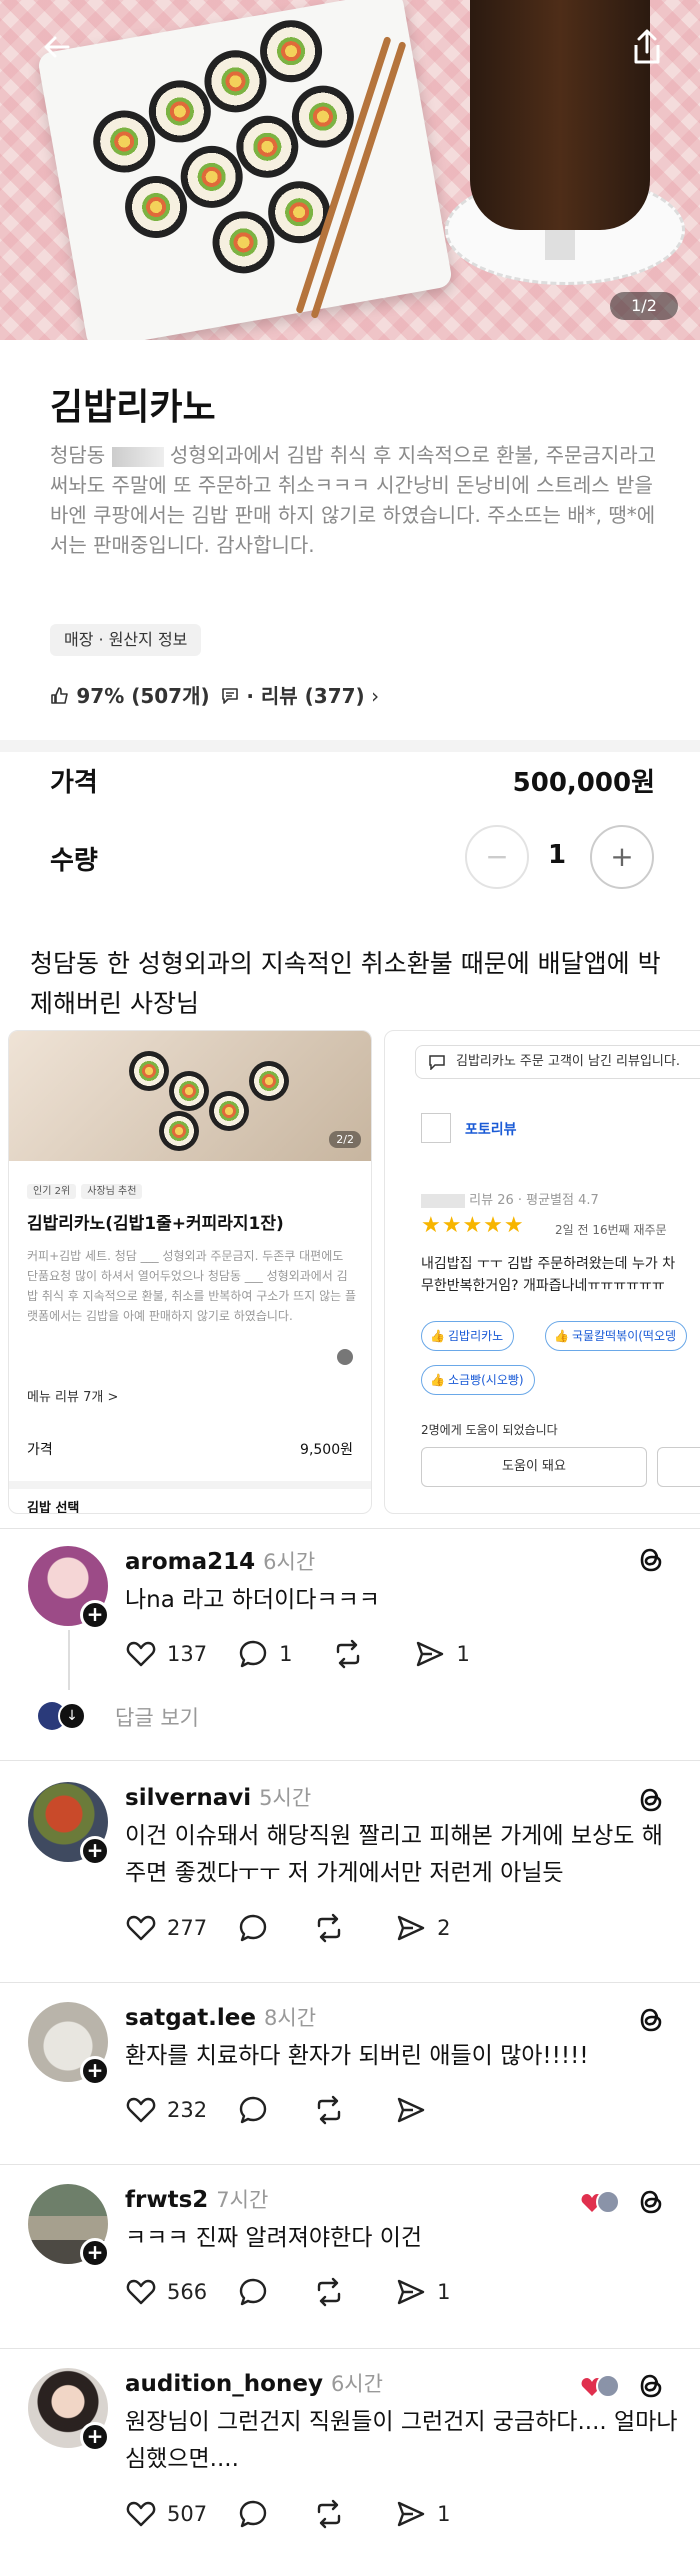 The image size is (700, 2563). What do you see at coordinates (72, 1395) in the screenshot?
I see `menu-review-link: 메뉴 리뷰 7개 >` at bounding box center [72, 1395].